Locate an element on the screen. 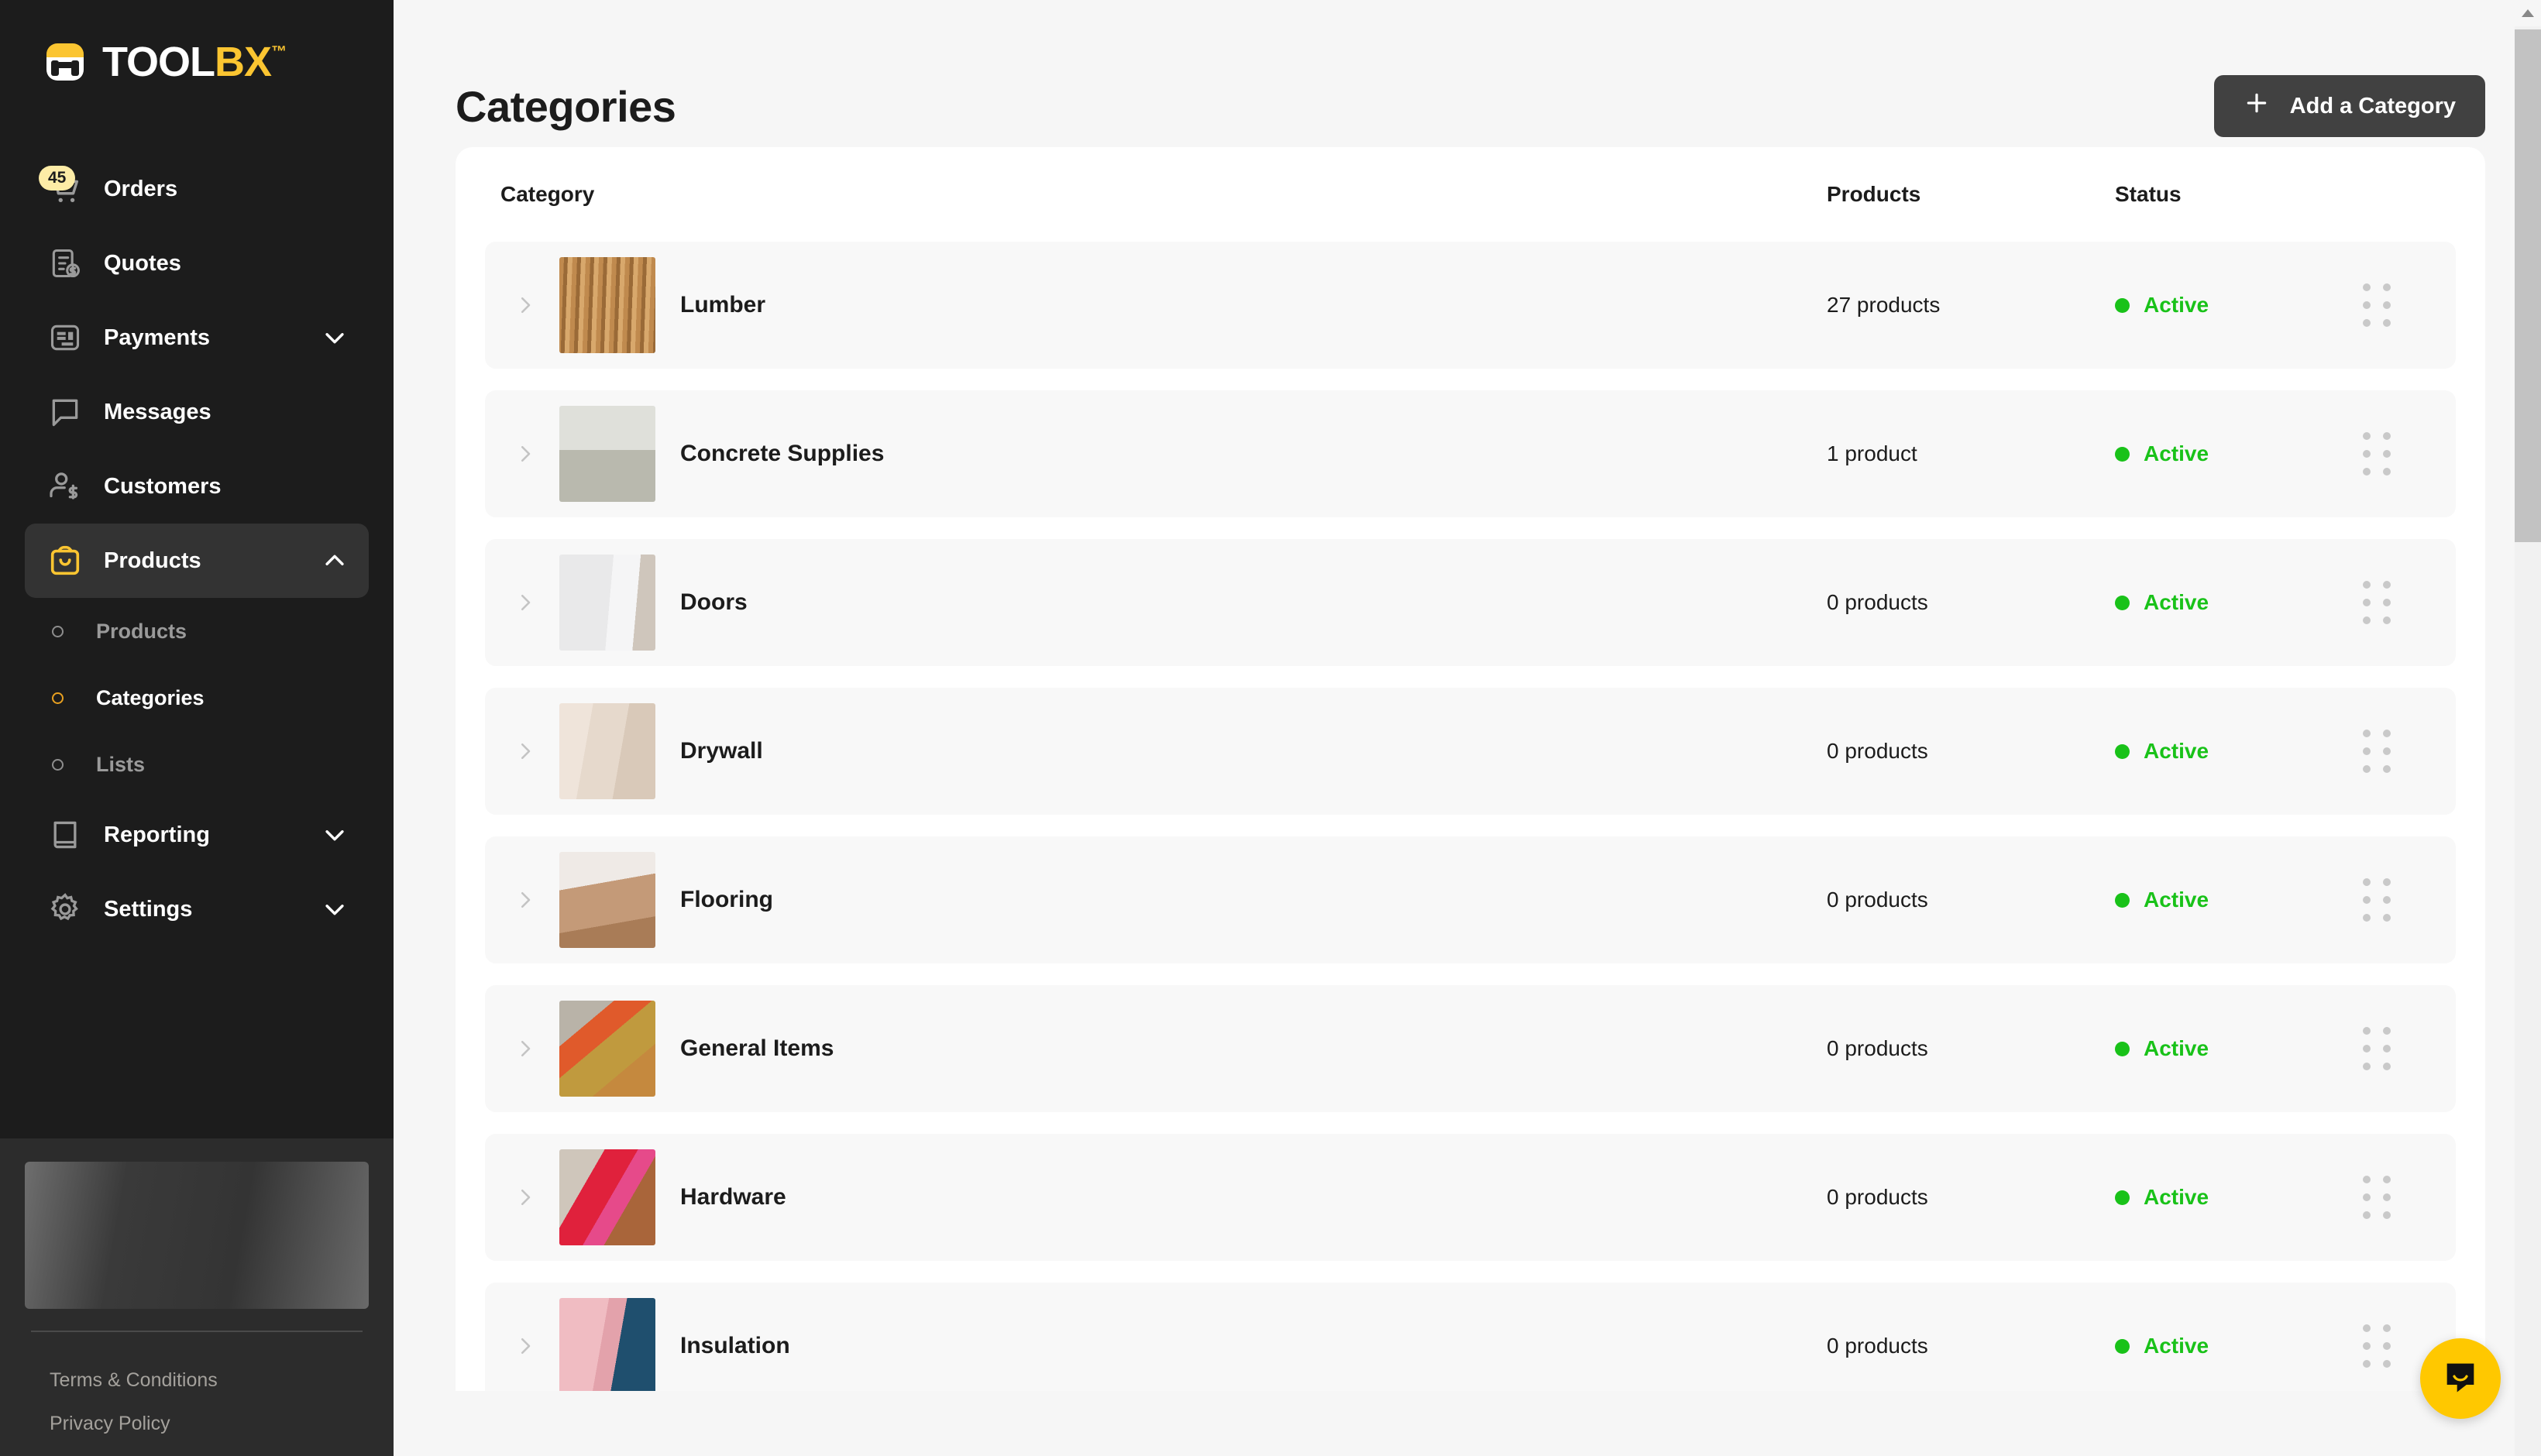 Image resolution: width=2541 pixels, height=1456 pixels. sidebar-item-orders: 45 Orders is located at coordinates (197, 189).